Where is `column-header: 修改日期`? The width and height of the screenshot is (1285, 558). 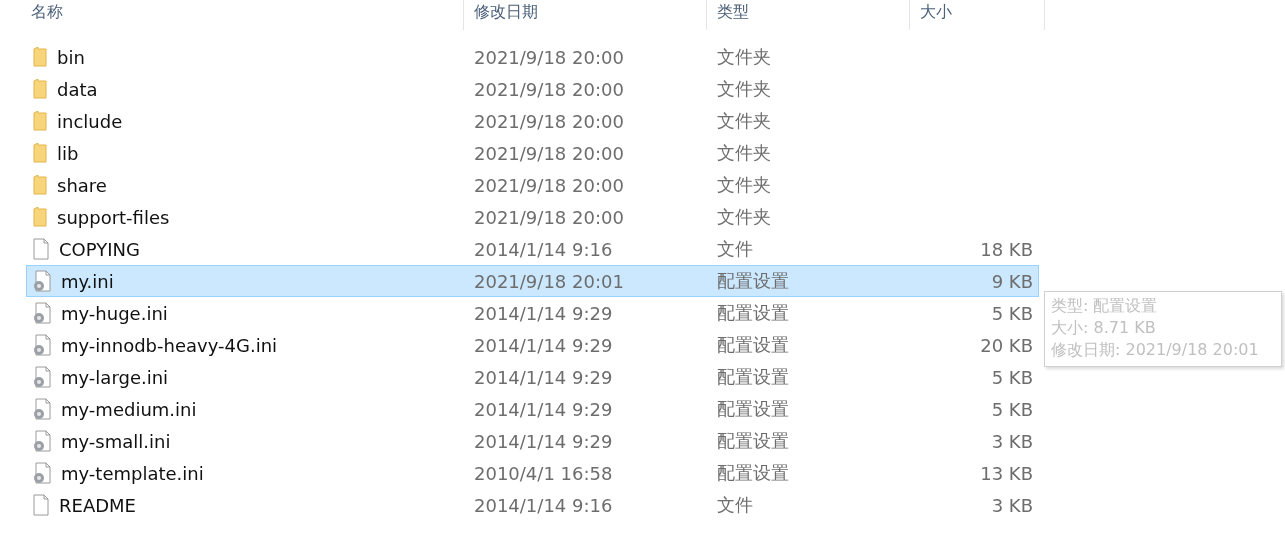 column-header: 修改日期 is located at coordinates (585, 15).